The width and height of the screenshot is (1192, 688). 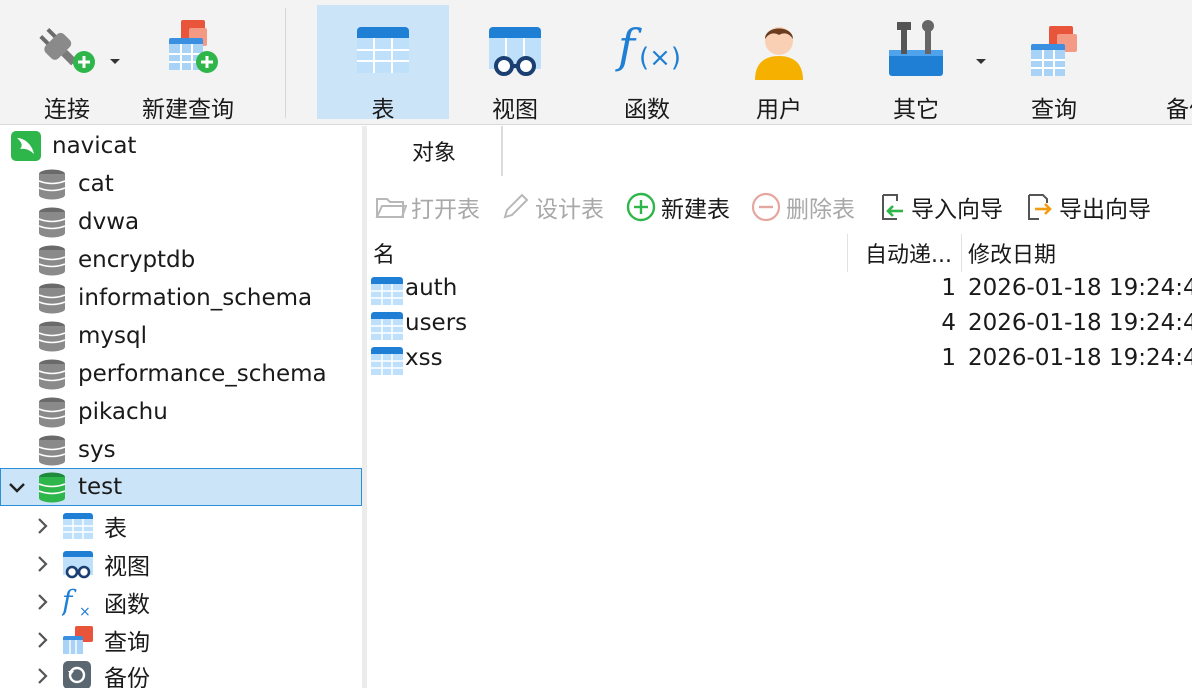 What do you see at coordinates (181, 222) in the screenshot?
I see `tree-db-dvwa: dvwa` at bounding box center [181, 222].